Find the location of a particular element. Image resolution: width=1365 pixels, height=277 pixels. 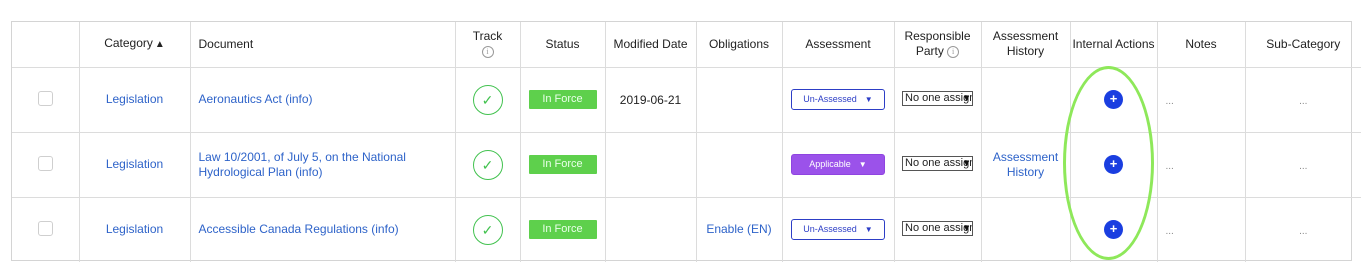

header-assessment: Assessment is located at coordinates (838, 44).